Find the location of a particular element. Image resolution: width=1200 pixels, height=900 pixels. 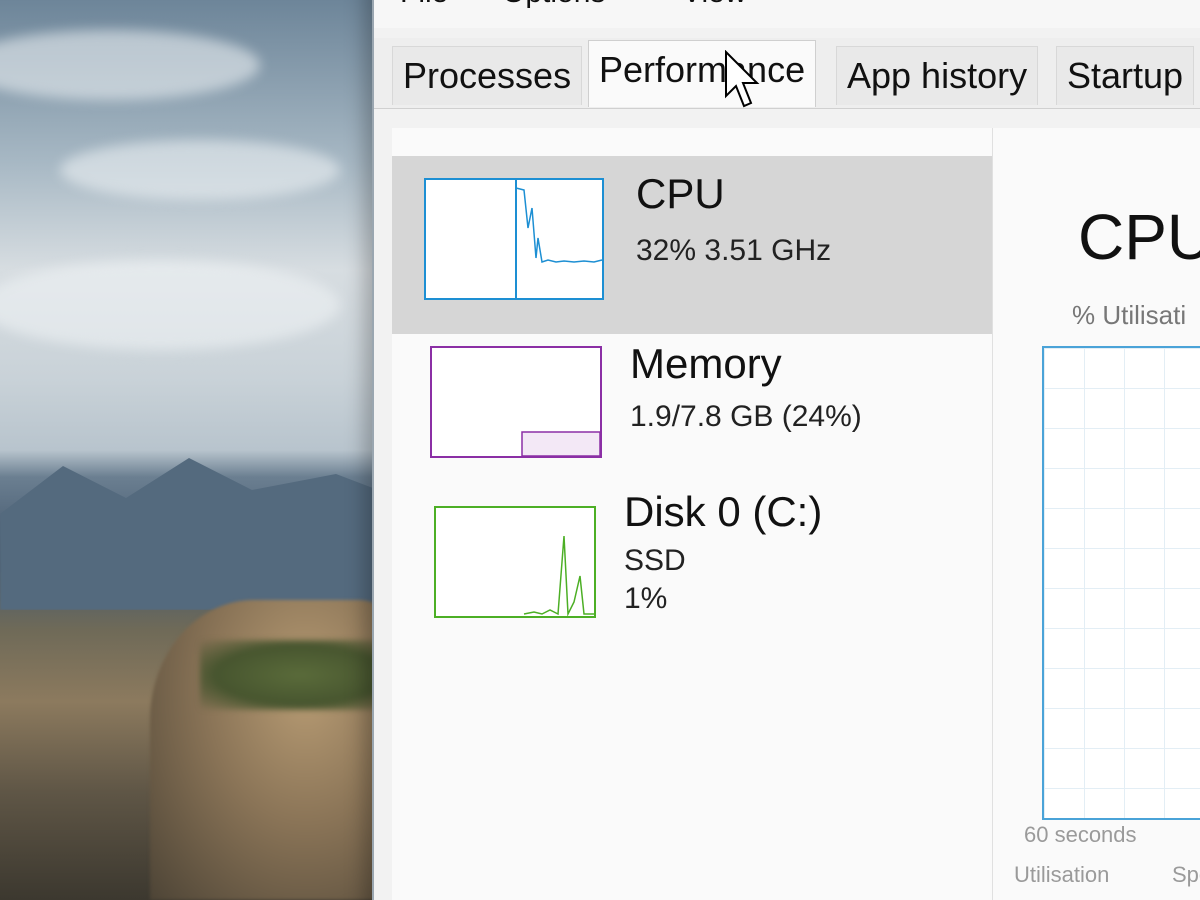

disk-usage: 1% is located at coordinates (646, 598).